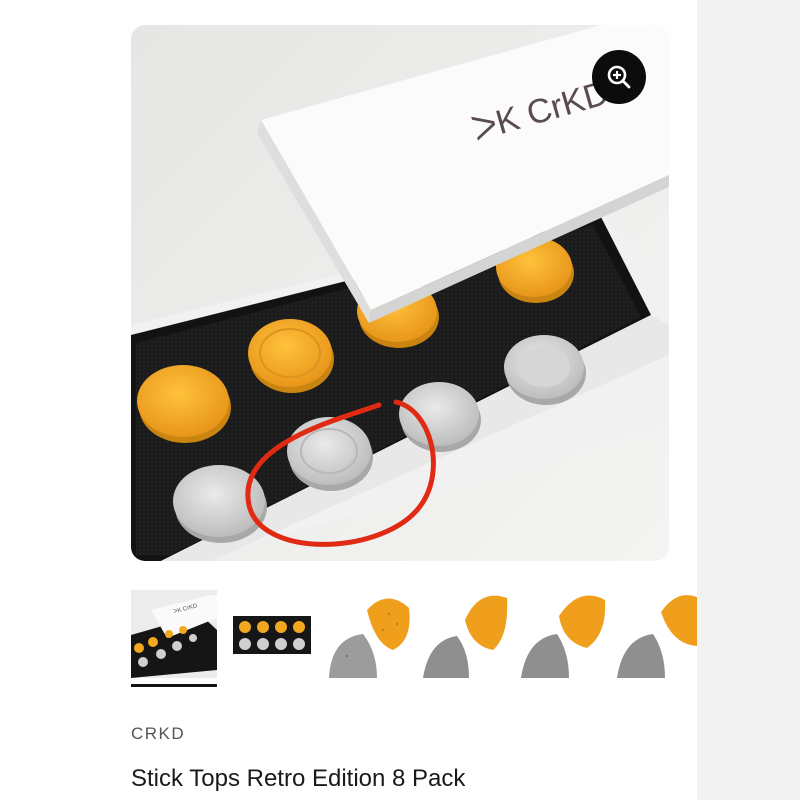 This screenshot has width=800, height=800. I want to click on thumbnail-tray-top-view, so click(274, 634).